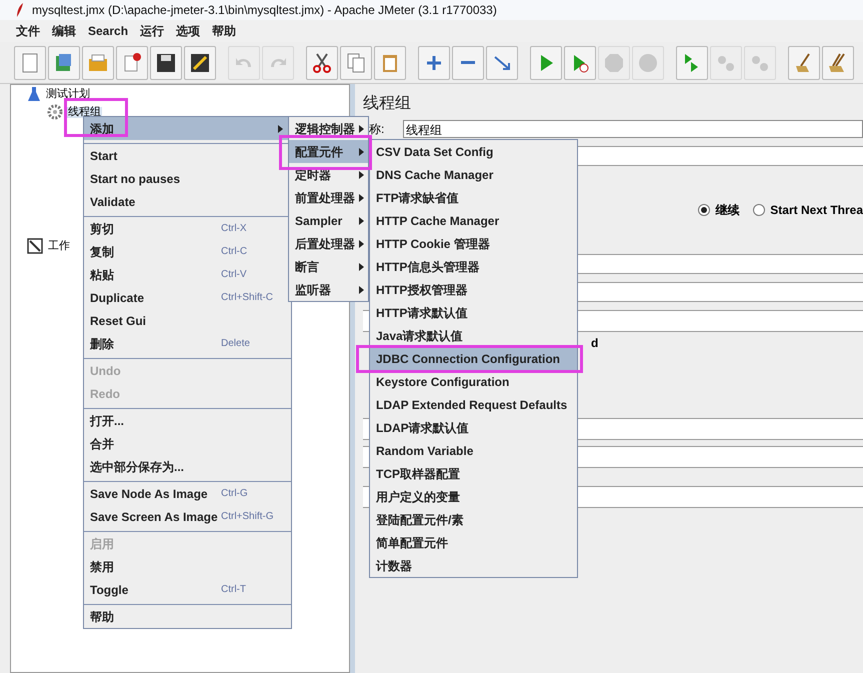 Image resolution: width=863 pixels, height=673 pixels. I want to click on redo-icon, so click(278, 62).